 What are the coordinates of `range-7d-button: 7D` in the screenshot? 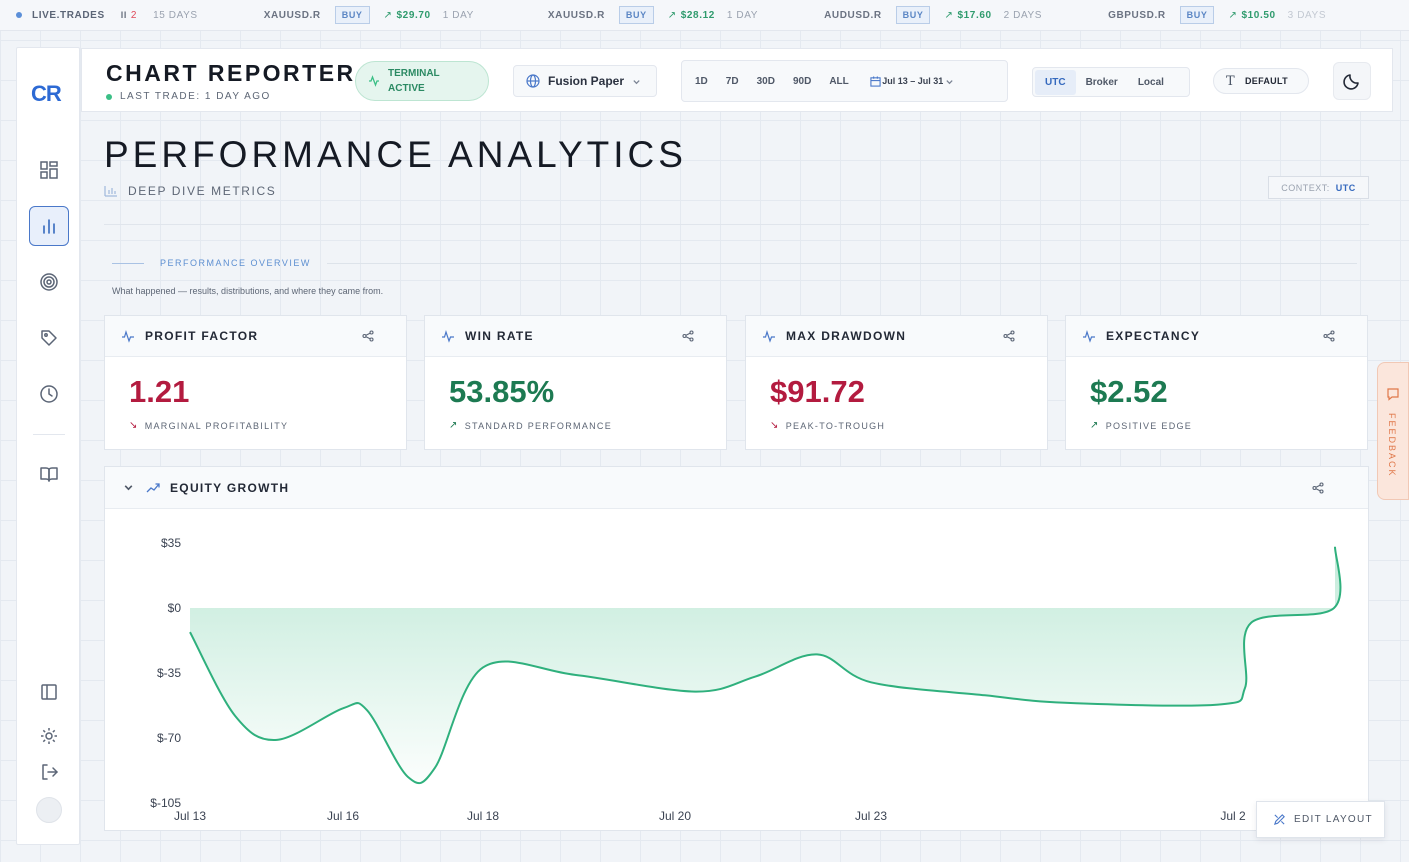 It's located at (732, 81).